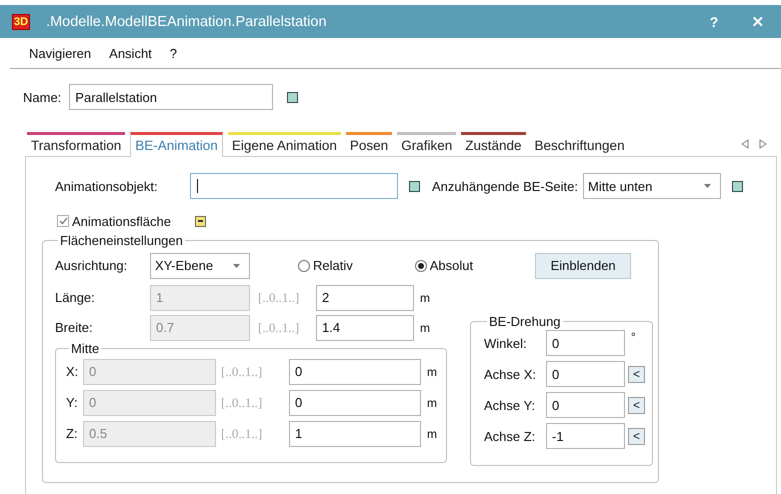 This screenshot has width=781, height=494. Describe the element at coordinates (511, 374) in the screenshot. I see `field-label: Achse X:` at that location.